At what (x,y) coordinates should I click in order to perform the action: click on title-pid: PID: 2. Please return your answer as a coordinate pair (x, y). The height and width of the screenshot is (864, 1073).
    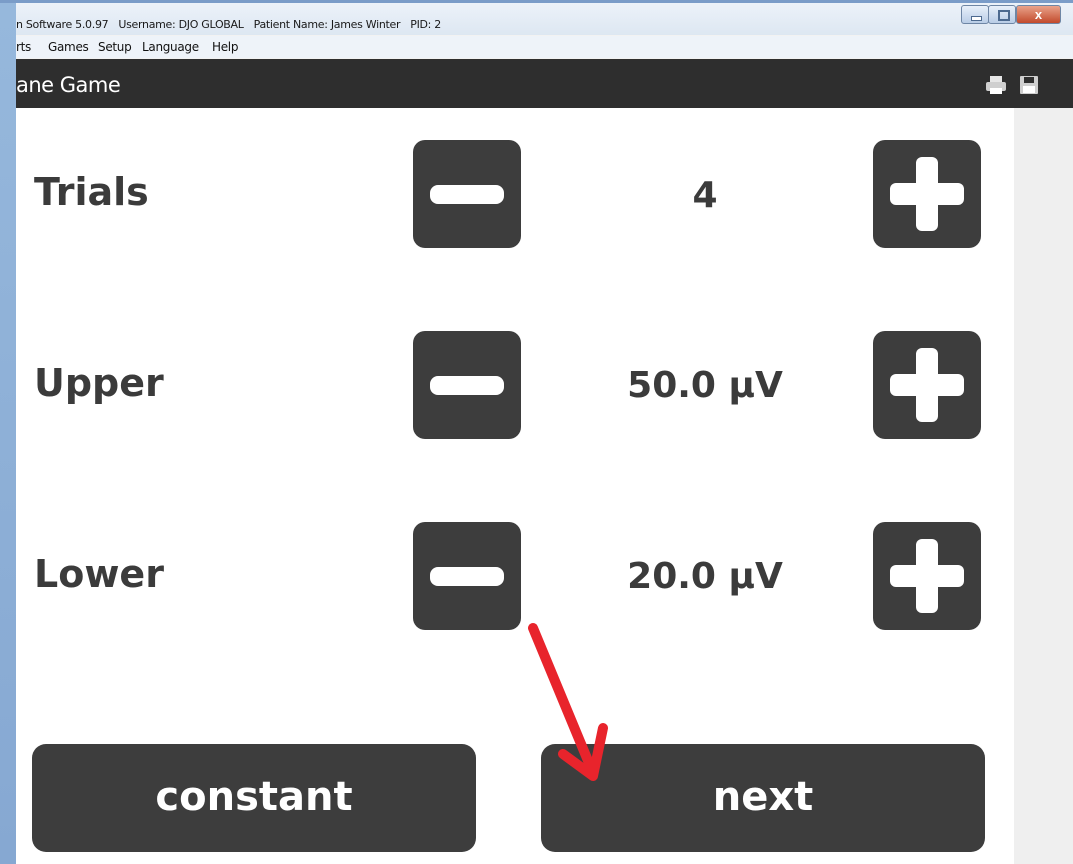
    Looking at the image, I should click on (425, 24).